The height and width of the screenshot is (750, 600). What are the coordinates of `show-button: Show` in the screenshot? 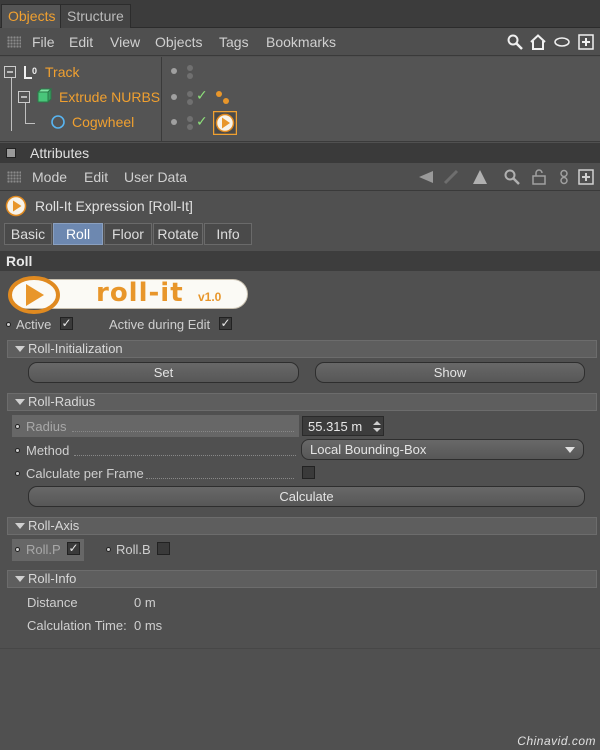 It's located at (450, 372).